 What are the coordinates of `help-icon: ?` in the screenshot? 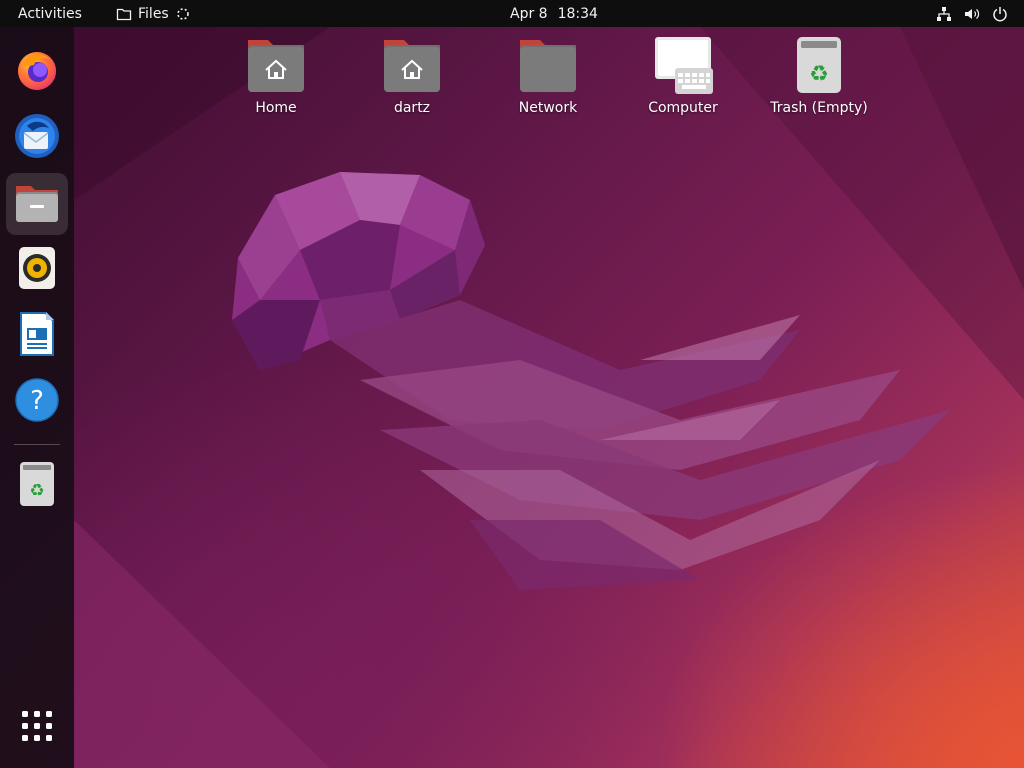 It's located at (37, 402).